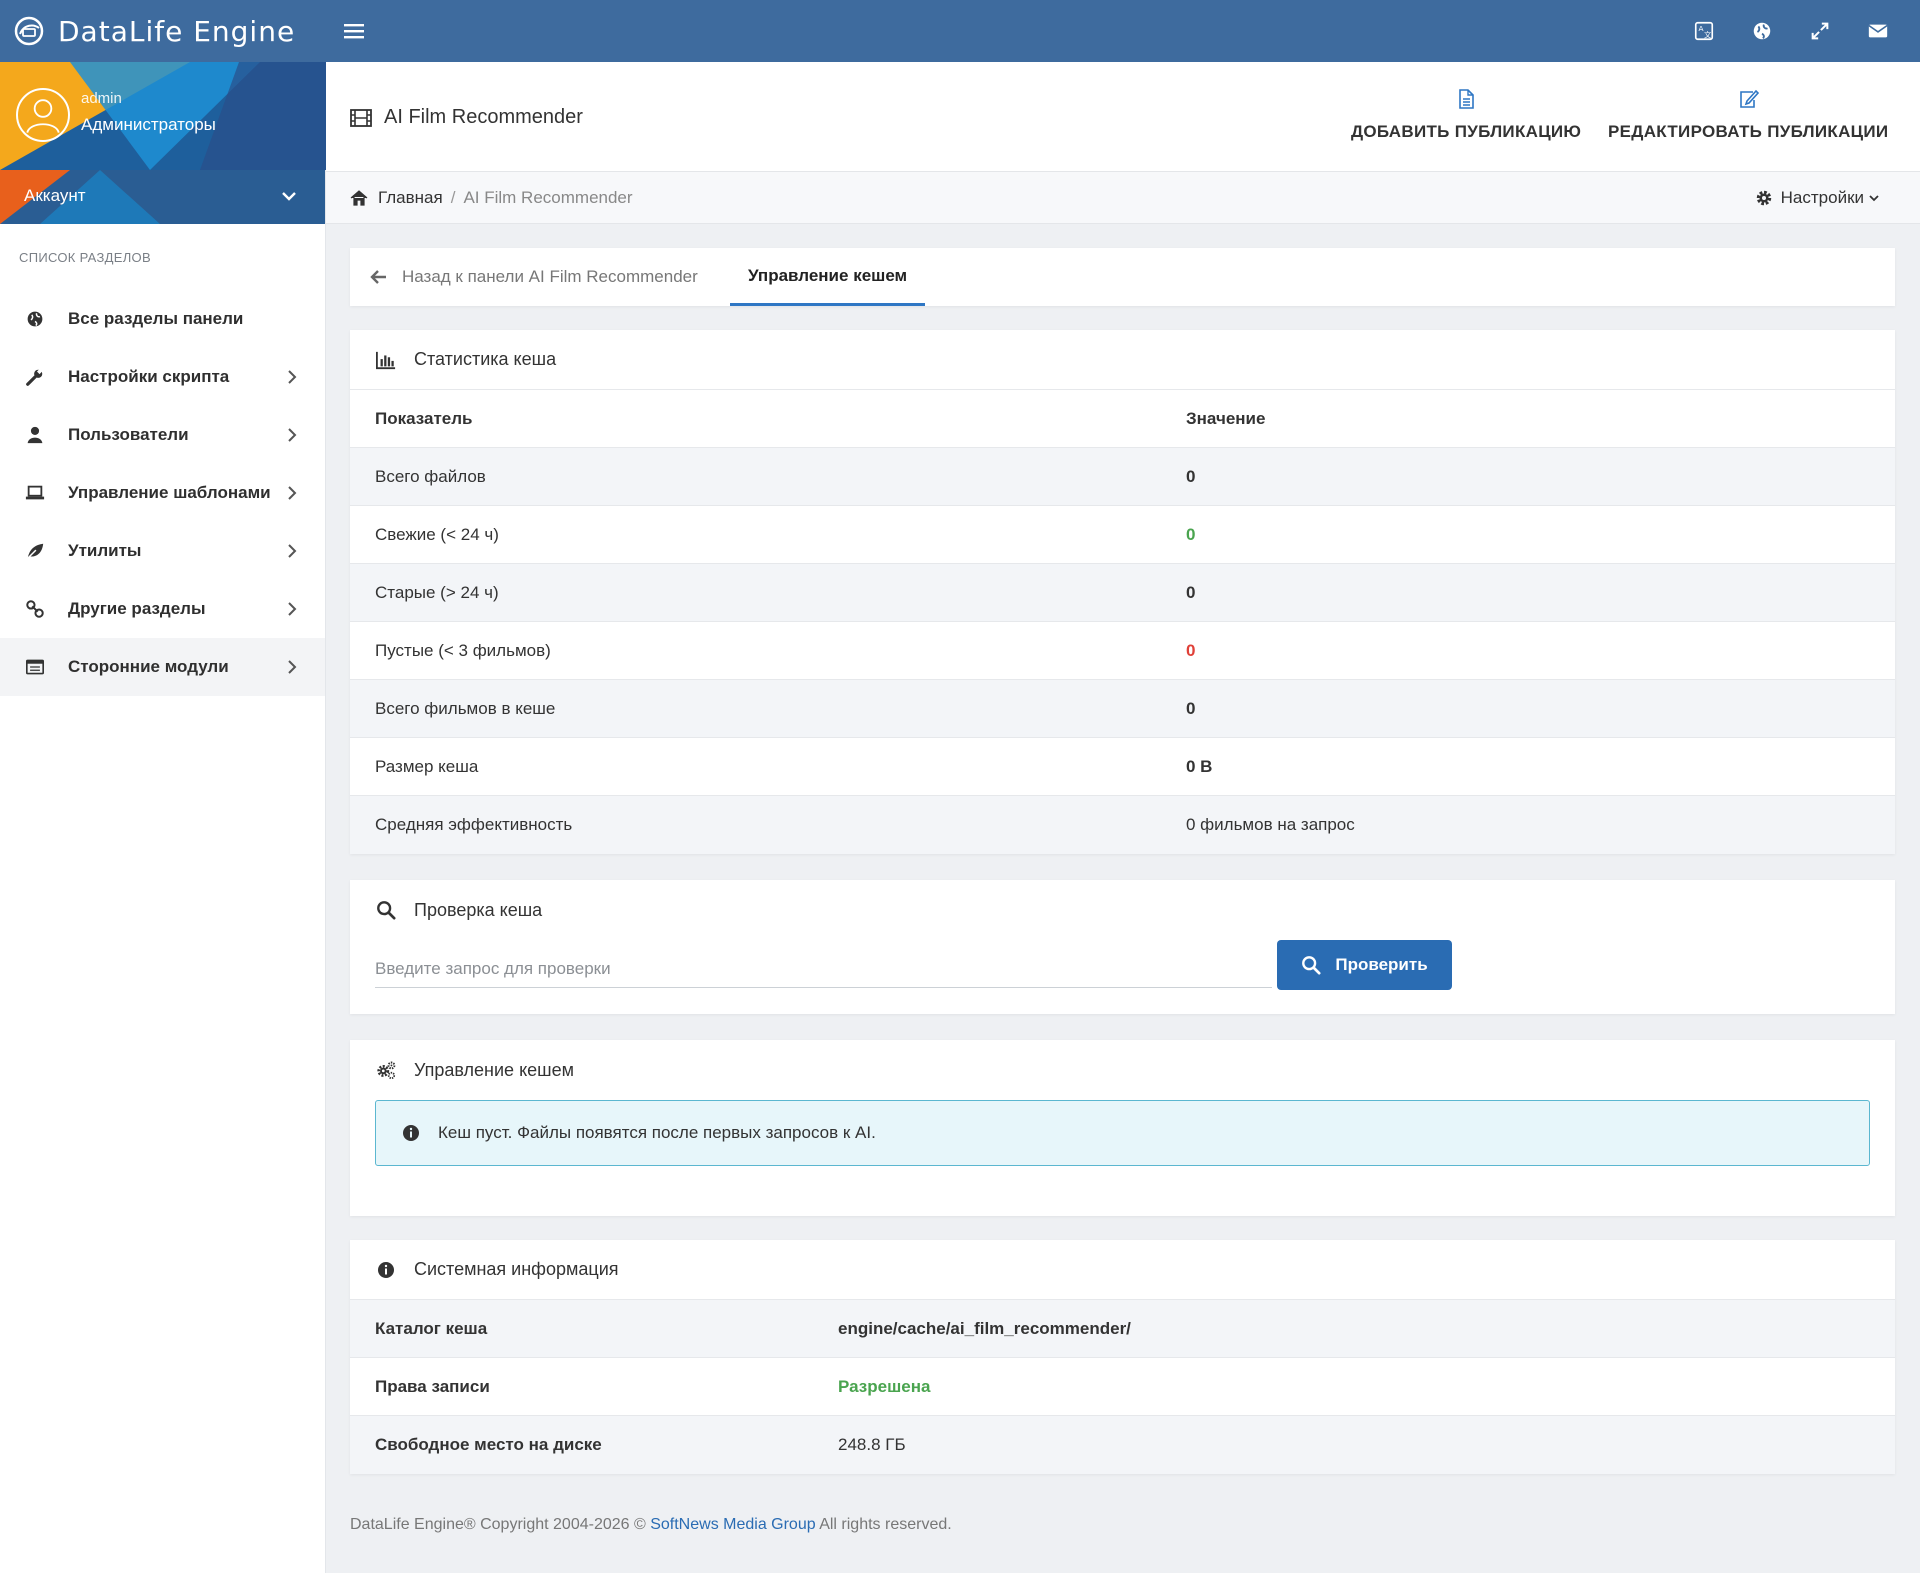  Describe the element at coordinates (1122, 947) in the screenshot. I see `cache-check-panel: Проверка кеша Проверить` at that location.